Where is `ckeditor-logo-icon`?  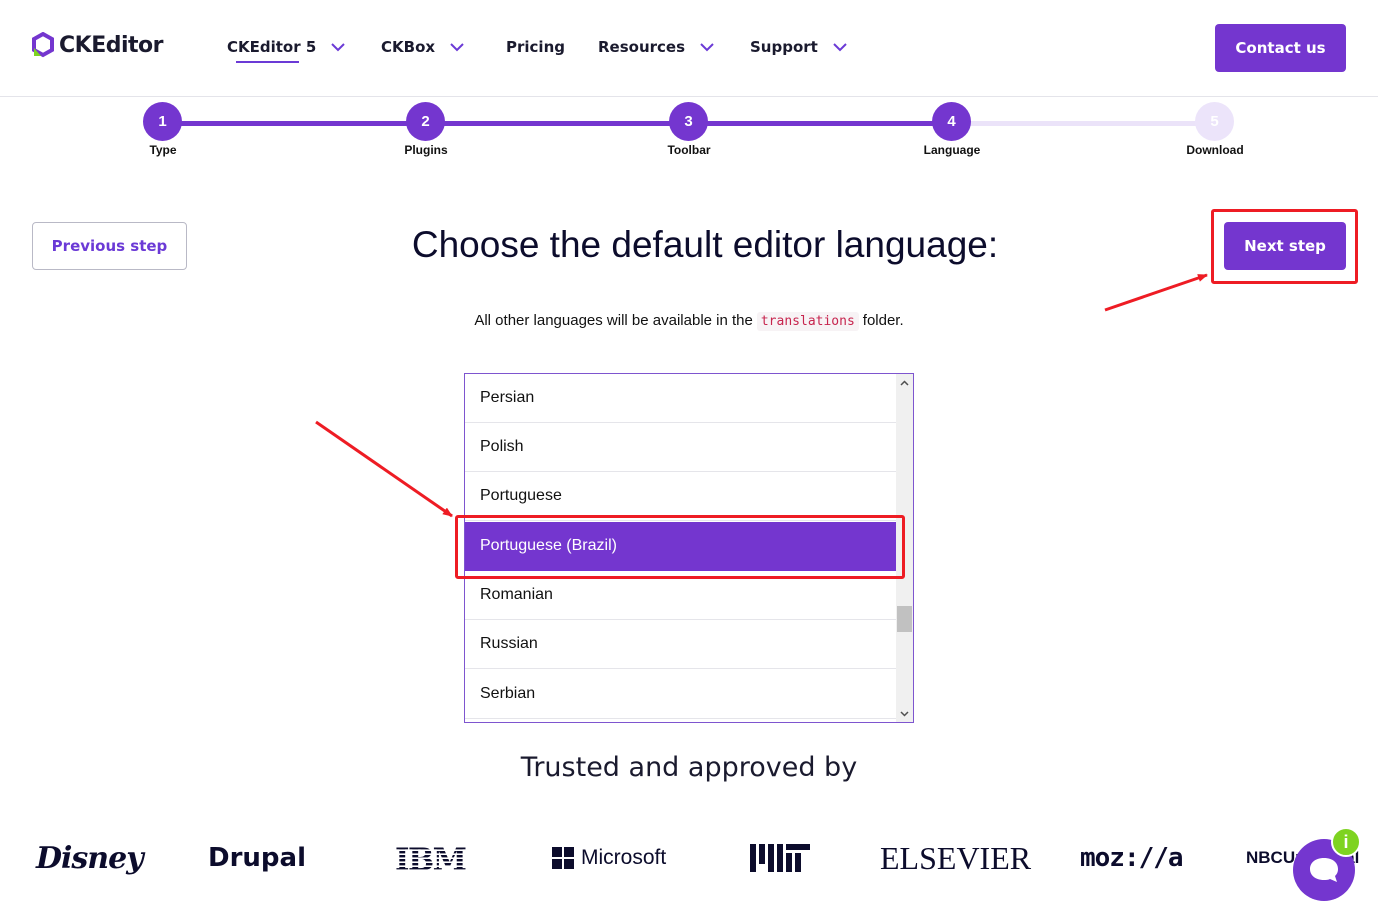 ckeditor-logo-icon is located at coordinates (43, 45).